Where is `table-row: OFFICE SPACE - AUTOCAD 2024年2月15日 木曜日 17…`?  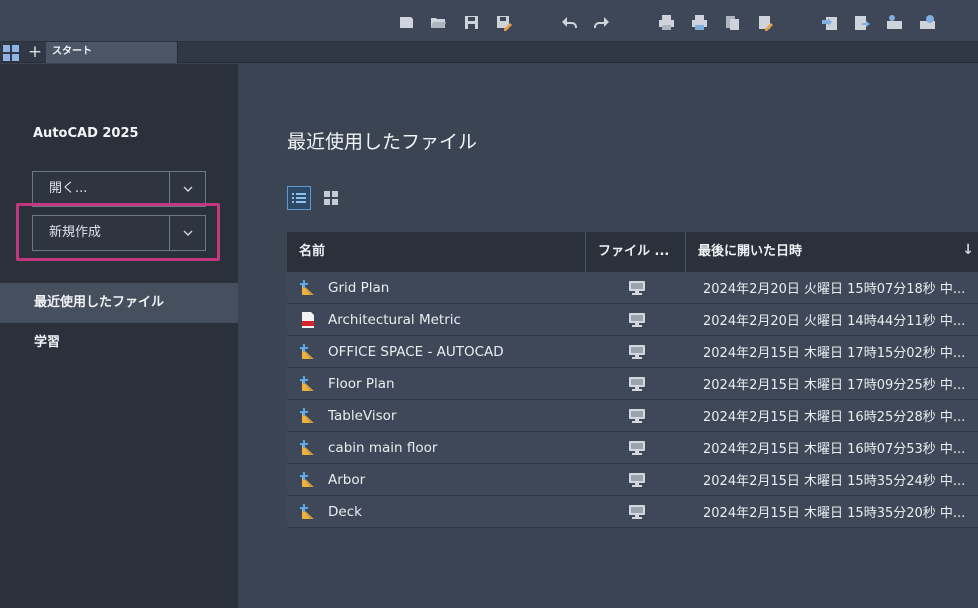 table-row: OFFICE SPACE - AUTOCAD 2024年2月15日 木曜日 17… is located at coordinates (632, 352).